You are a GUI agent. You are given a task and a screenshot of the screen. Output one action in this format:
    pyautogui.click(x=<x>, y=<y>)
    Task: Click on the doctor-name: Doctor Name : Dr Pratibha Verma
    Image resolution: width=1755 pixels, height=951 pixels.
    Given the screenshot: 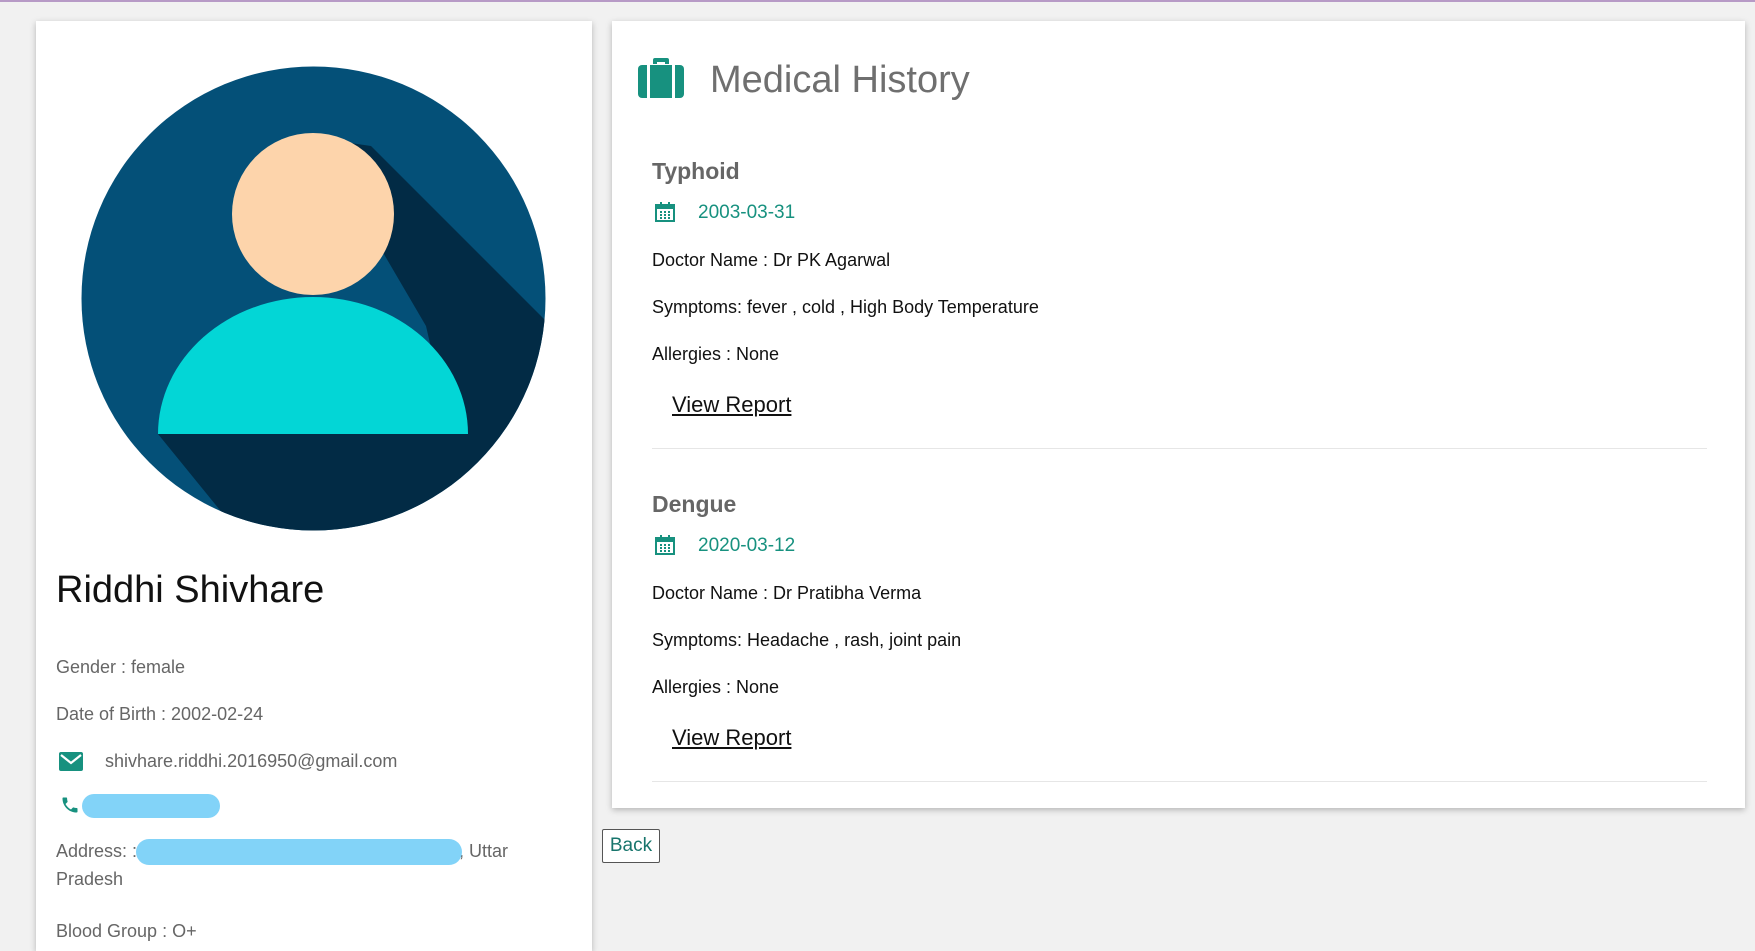 What is the action you would take?
    pyautogui.click(x=787, y=593)
    